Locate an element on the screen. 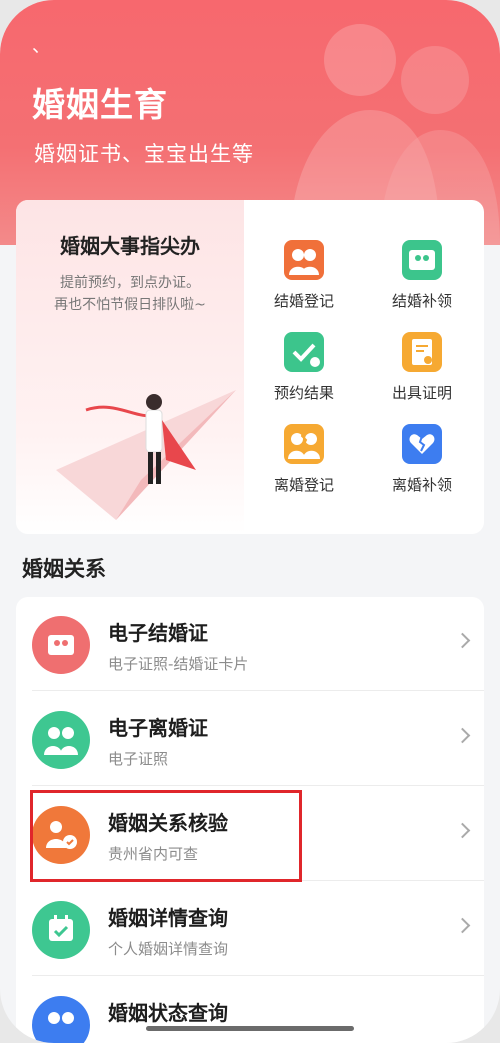 The height and width of the screenshot is (1043, 500). check-heart-icon is located at coordinates (304, 352).